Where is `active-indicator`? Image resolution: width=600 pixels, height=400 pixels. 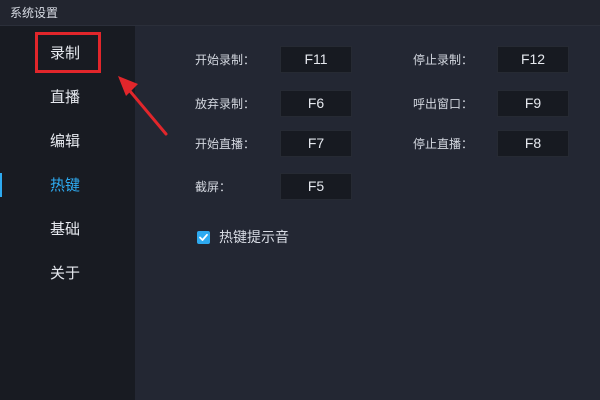
active-indicator is located at coordinates (1, 185).